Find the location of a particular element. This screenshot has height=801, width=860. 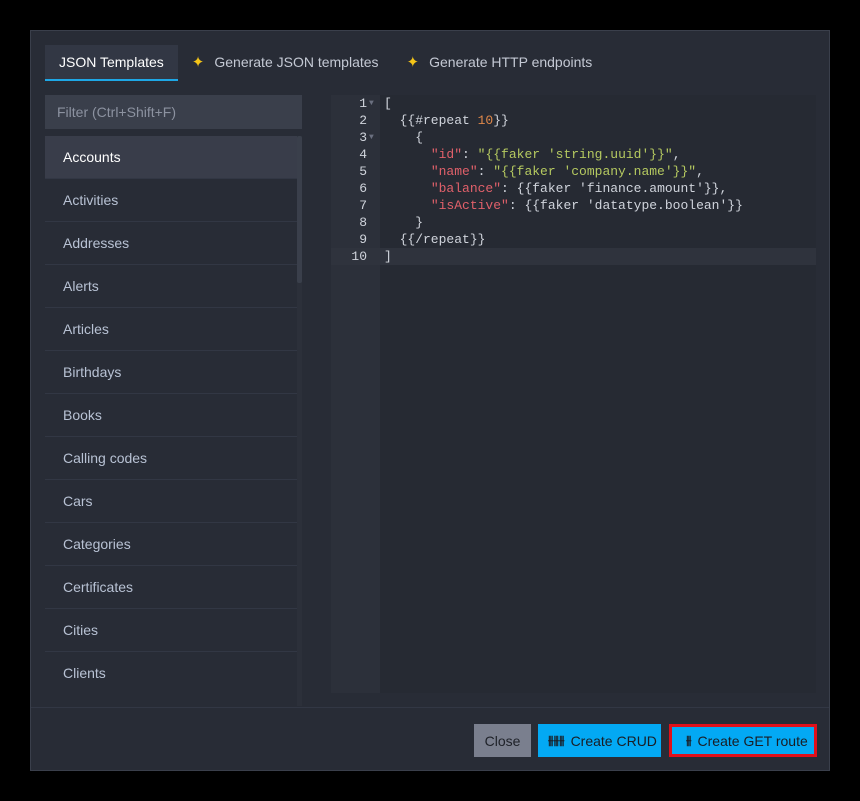

template-label: Calling codes is located at coordinates (105, 458).